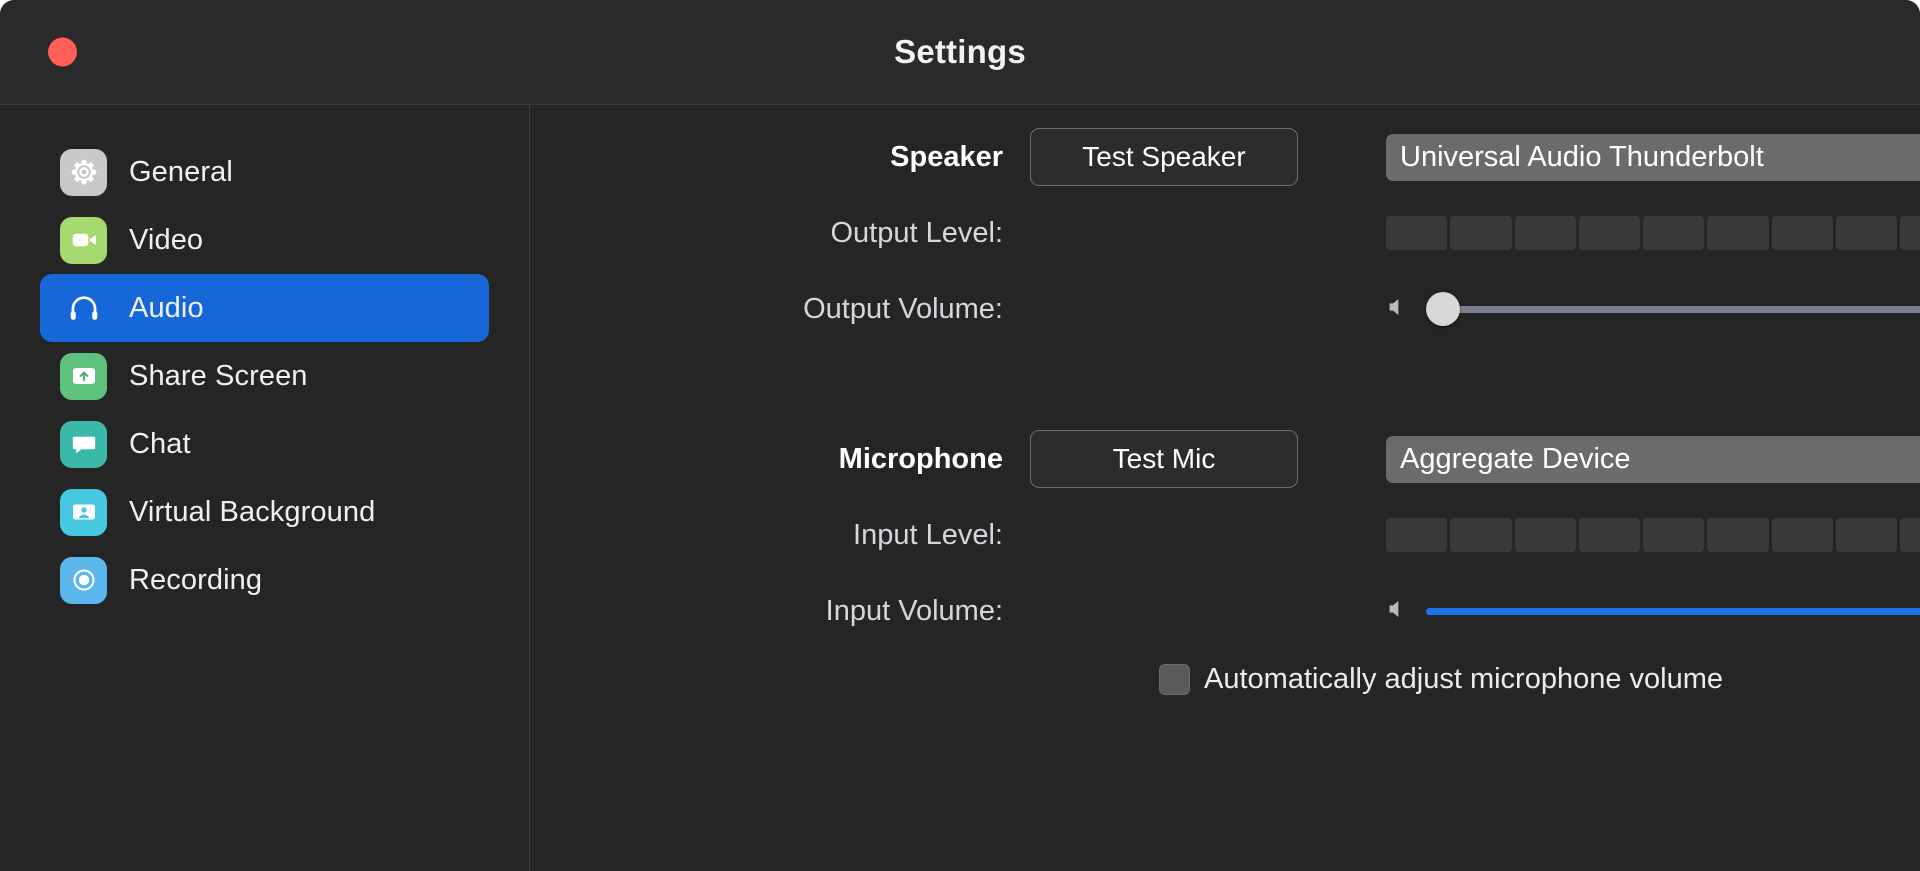 Image resolution: width=1920 pixels, height=871 pixels. I want to click on sidebar-item-label: Share Screen, so click(218, 375).